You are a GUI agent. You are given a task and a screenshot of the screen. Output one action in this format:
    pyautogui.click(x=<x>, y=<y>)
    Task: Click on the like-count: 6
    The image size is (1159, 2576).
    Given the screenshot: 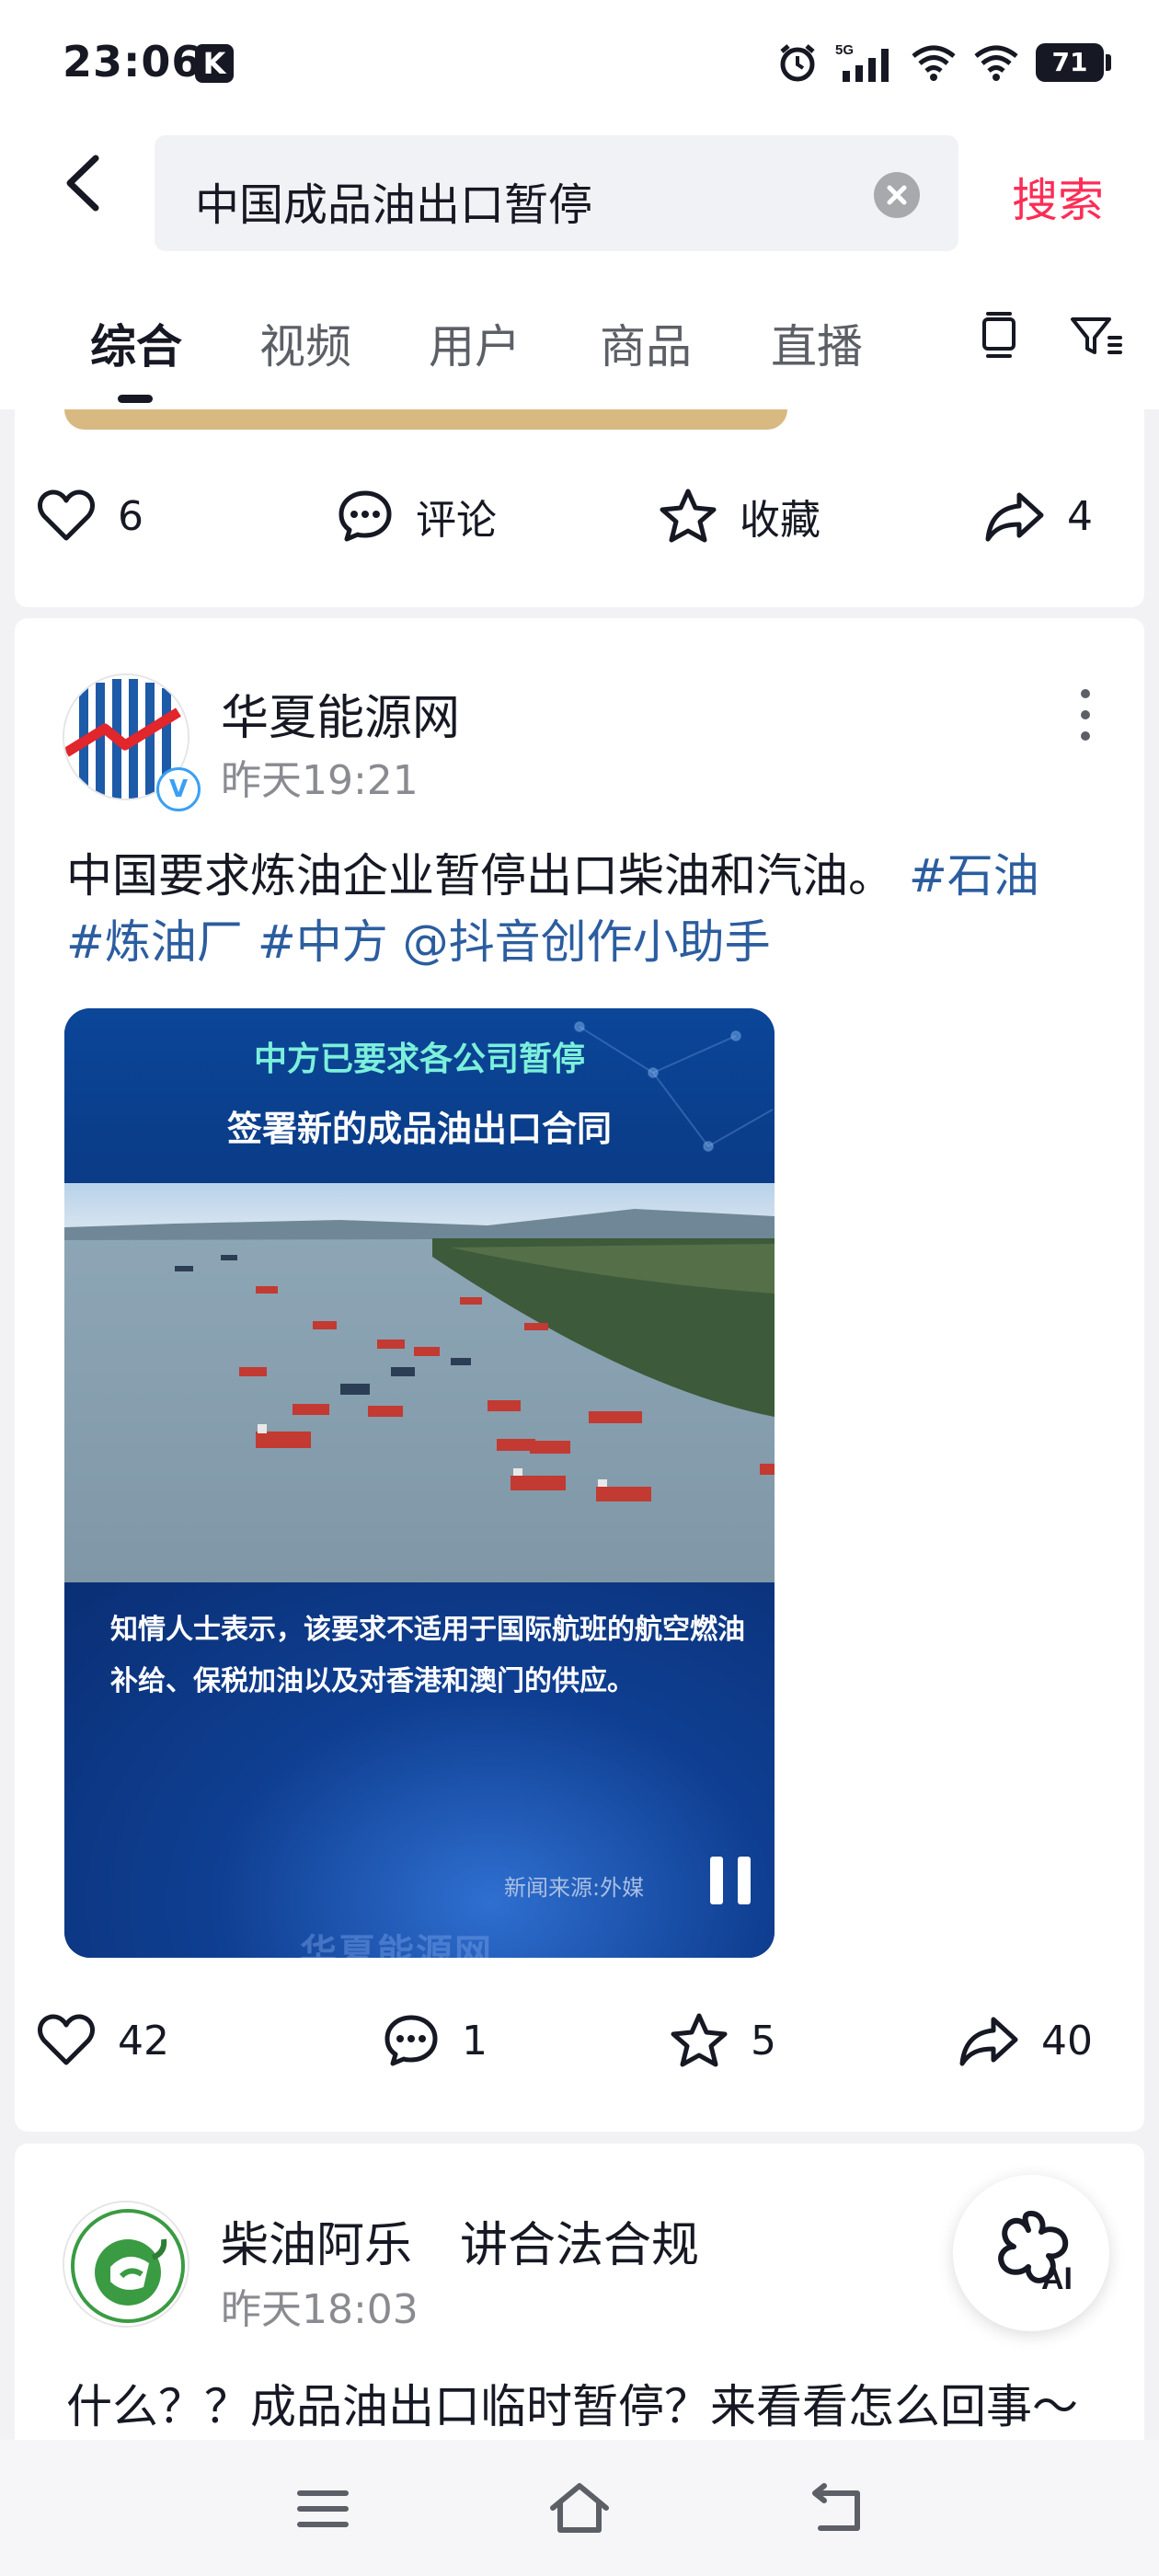 What is the action you would take?
    pyautogui.click(x=130, y=516)
    